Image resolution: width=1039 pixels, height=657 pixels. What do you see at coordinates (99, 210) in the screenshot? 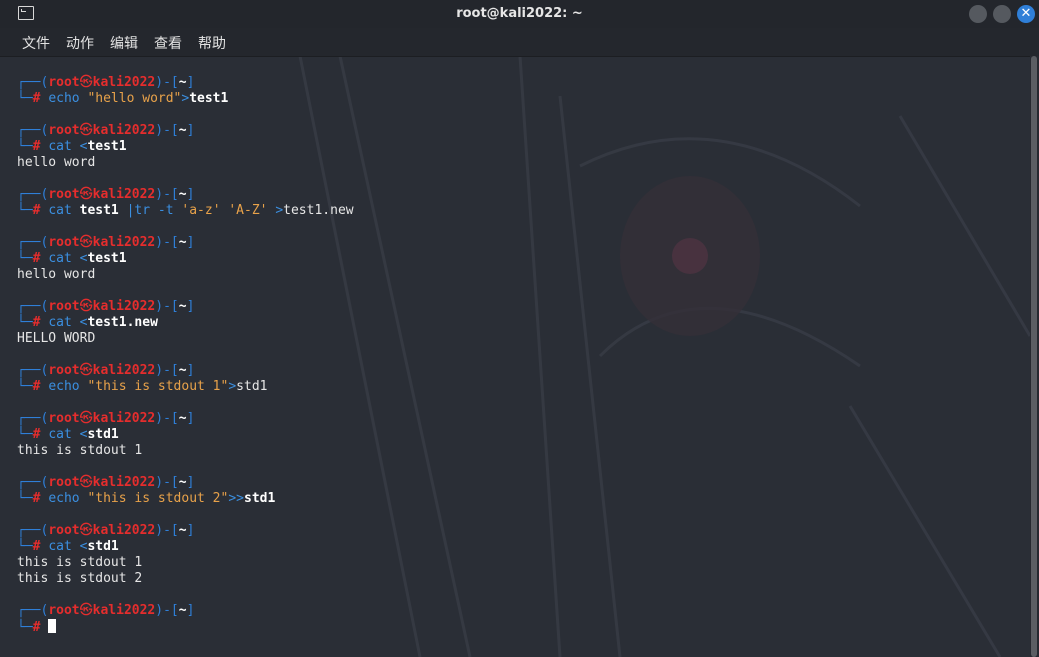
I see `command-arg: test1` at bounding box center [99, 210].